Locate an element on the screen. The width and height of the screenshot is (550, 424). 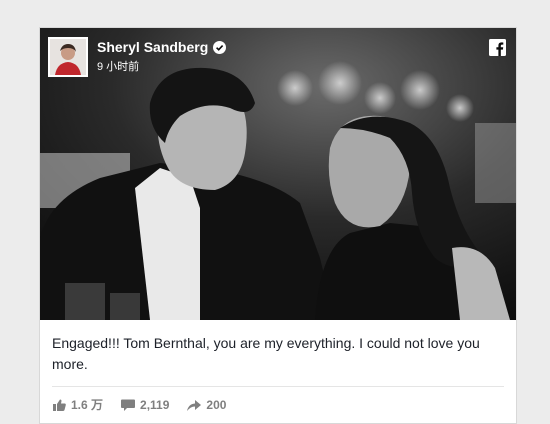
verified-badge-icon is located at coordinates (220, 47).